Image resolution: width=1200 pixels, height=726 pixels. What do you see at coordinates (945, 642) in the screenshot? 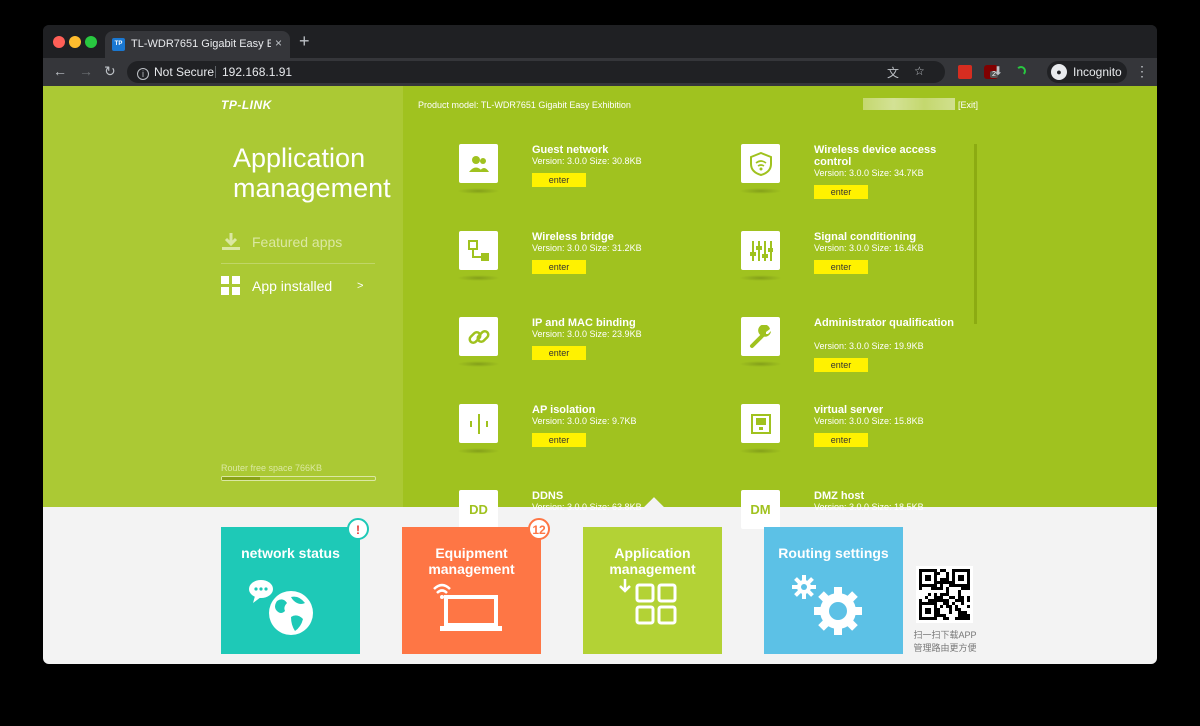
I see `qr-caption: 扫一扫下载APP 管理路由更方便` at bounding box center [945, 642].